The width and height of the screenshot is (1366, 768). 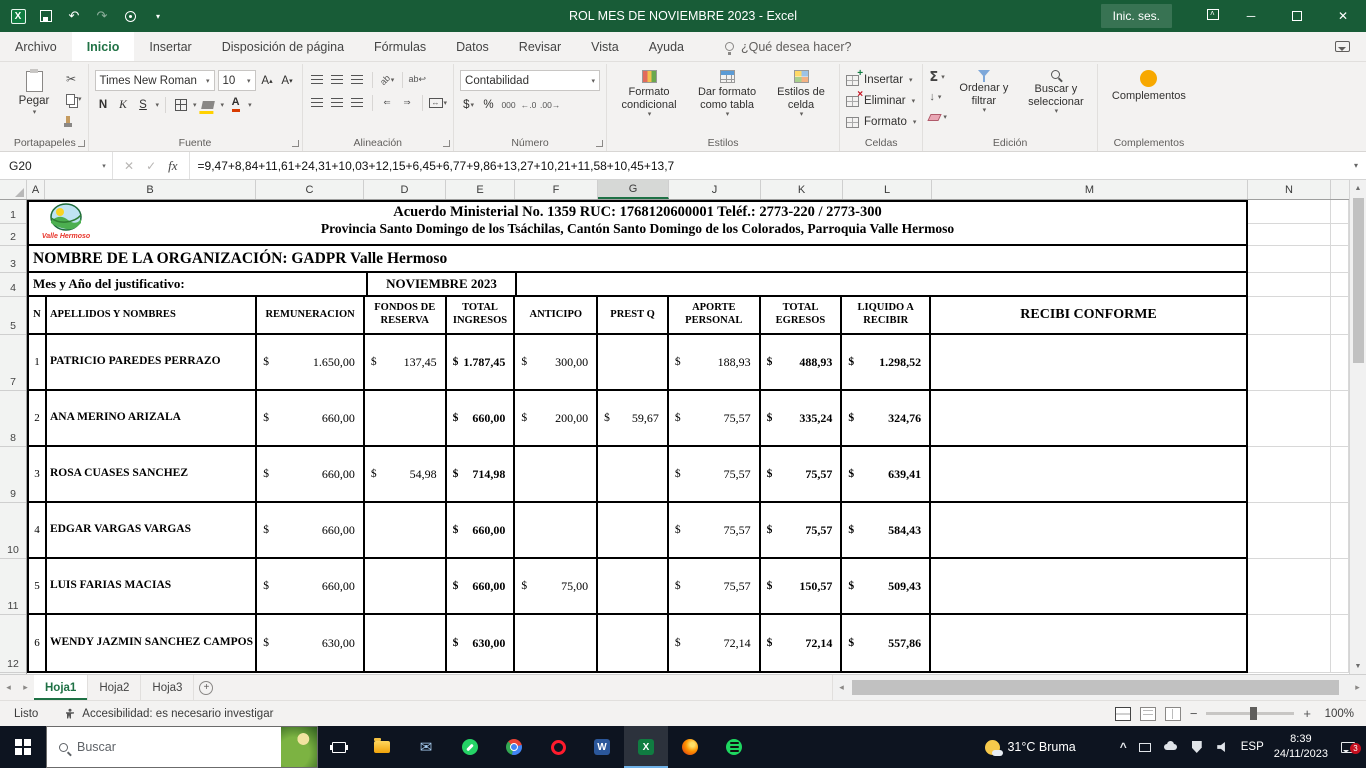 I want to click on task-view-button, so click(x=339, y=747).